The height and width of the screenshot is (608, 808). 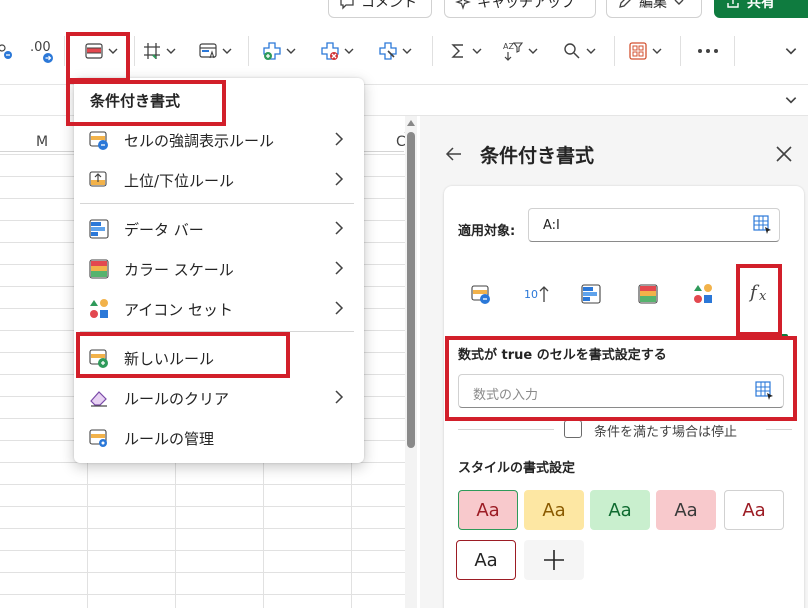 What do you see at coordinates (48, 58) in the screenshot?
I see `increase-arrow-icon` at bounding box center [48, 58].